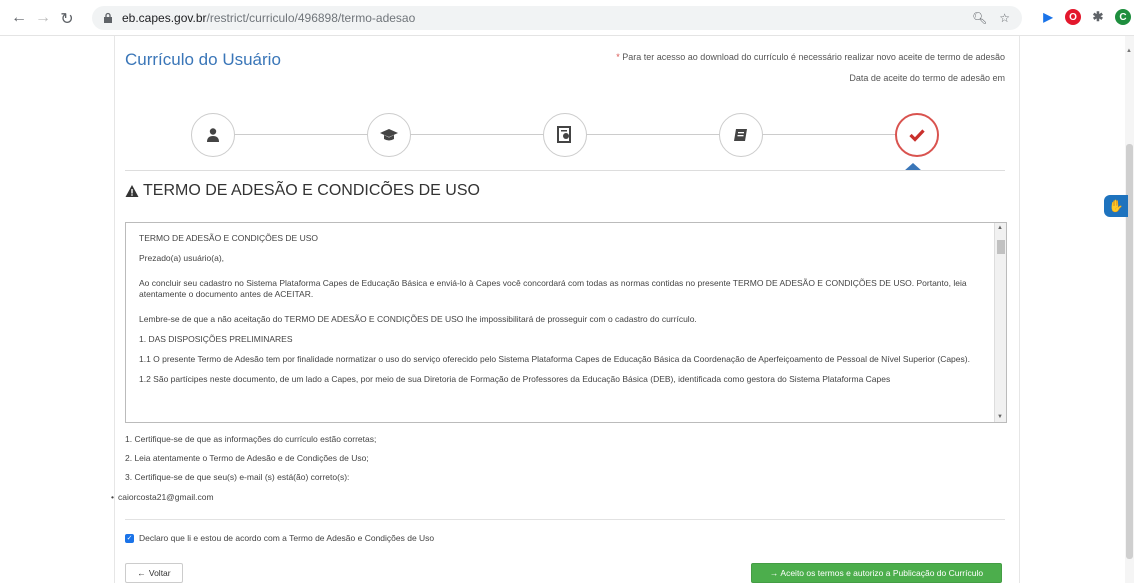  What do you see at coordinates (129, 538) in the screenshot?
I see `agree-checkbox: ✓` at bounding box center [129, 538].